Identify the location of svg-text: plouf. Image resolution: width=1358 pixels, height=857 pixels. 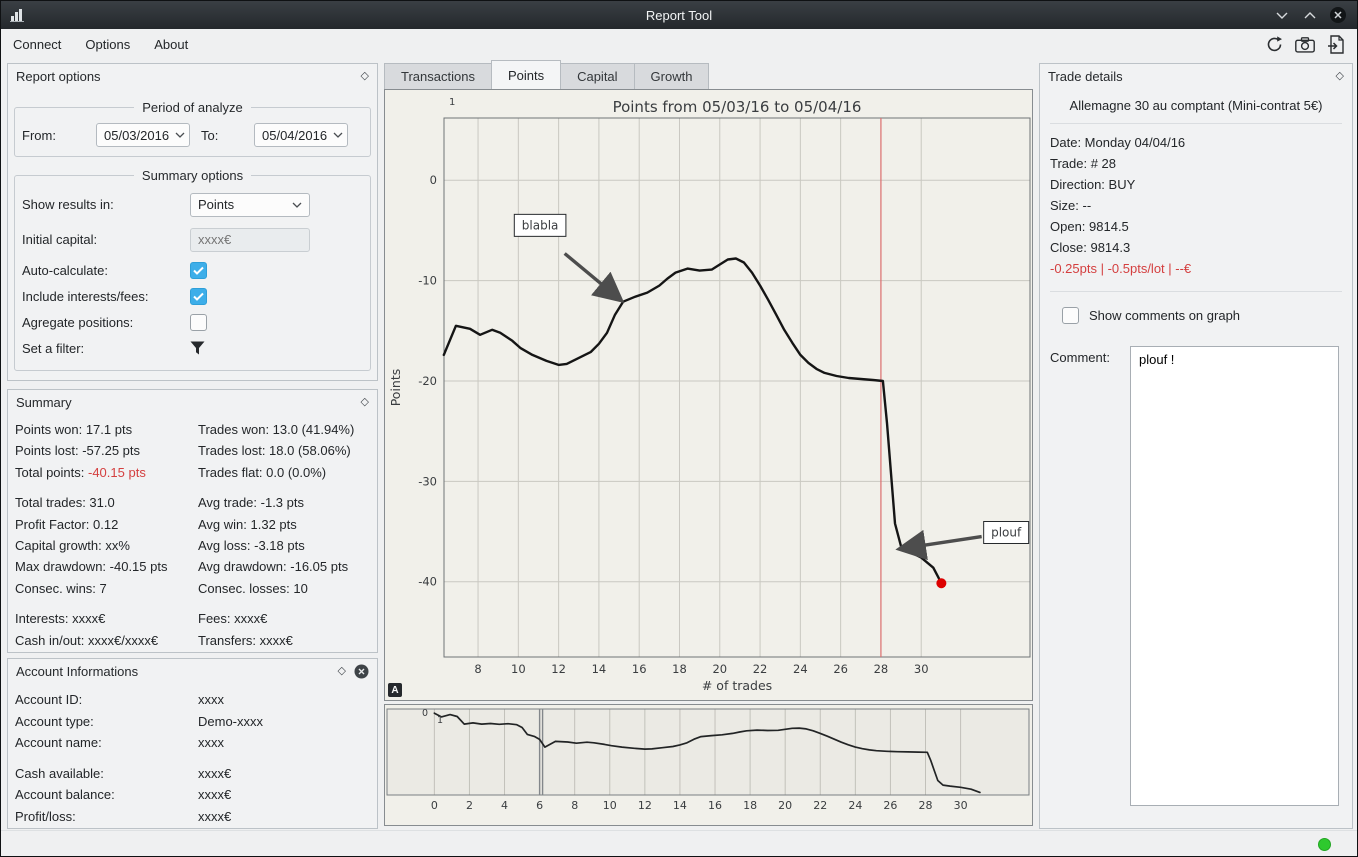
(1006, 532).